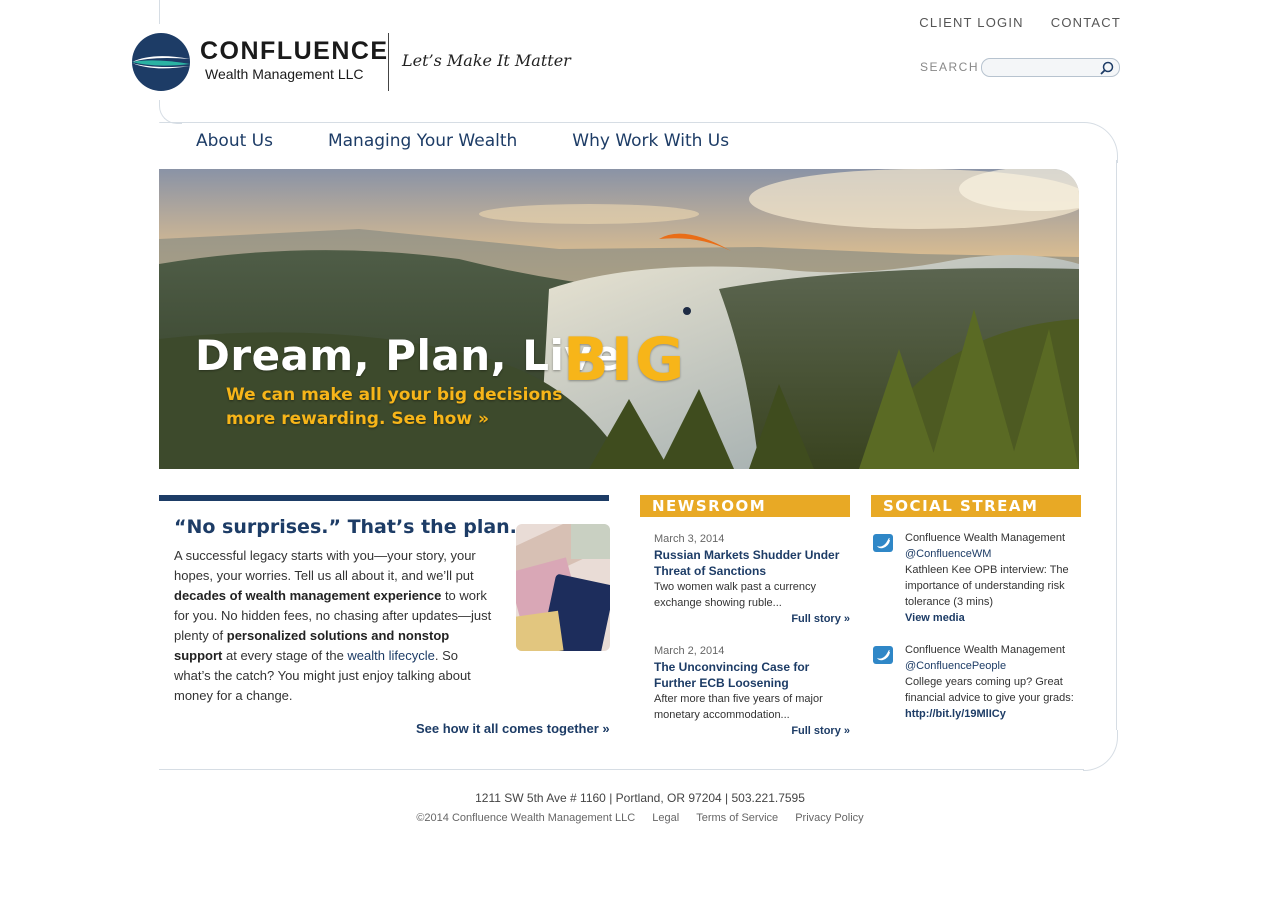 The image size is (1280, 900). Describe the element at coordinates (976, 506) in the screenshot. I see `social-stream-heading: SOCIAL STREAM` at that location.